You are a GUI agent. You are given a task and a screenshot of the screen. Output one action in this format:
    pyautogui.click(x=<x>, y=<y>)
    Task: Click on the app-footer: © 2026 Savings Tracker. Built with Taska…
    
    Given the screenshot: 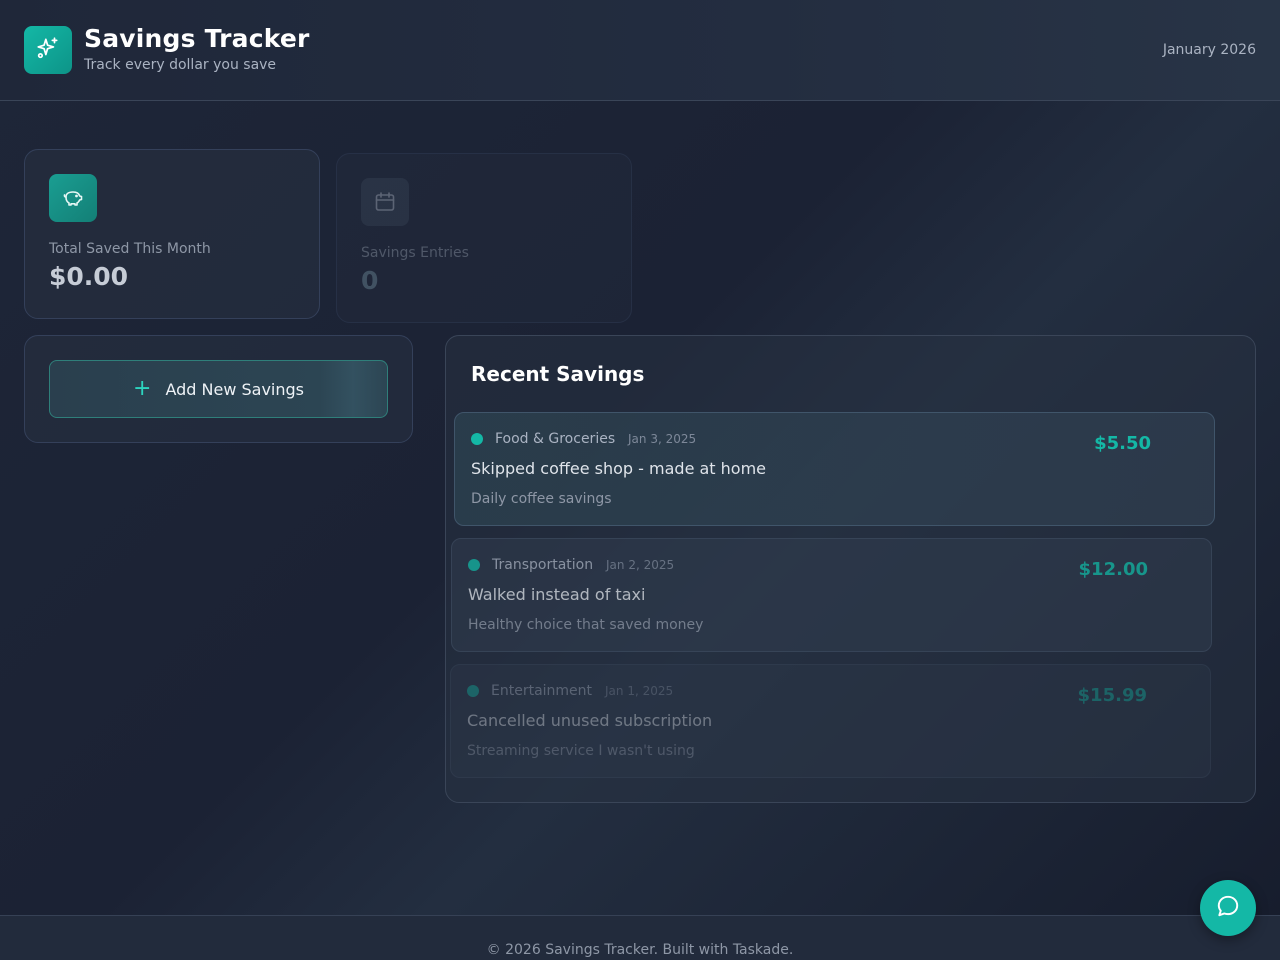 What is the action you would take?
    pyautogui.click(x=640, y=937)
    